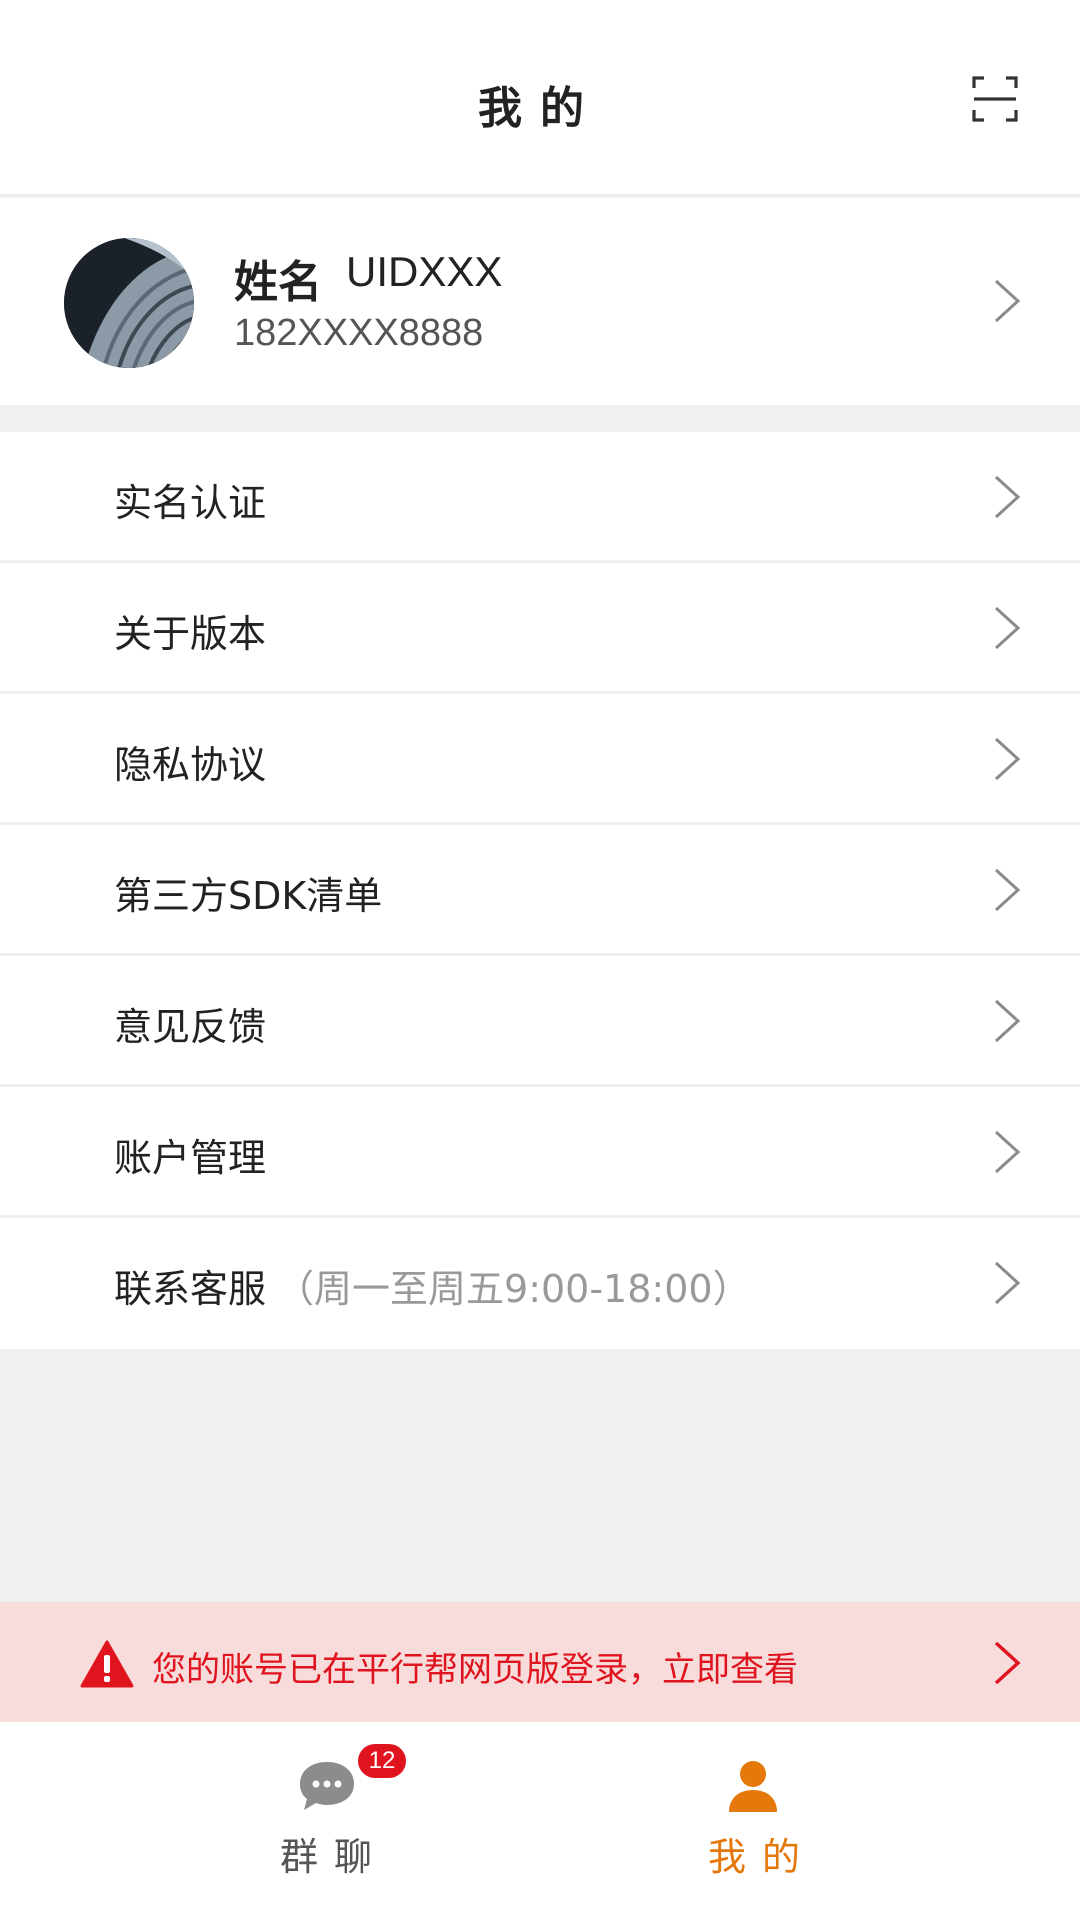 This screenshot has width=1080, height=1920. I want to click on menu-item-customer-service: 联系客服 （周一至周五9:00-18:00）, so click(540, 1283).